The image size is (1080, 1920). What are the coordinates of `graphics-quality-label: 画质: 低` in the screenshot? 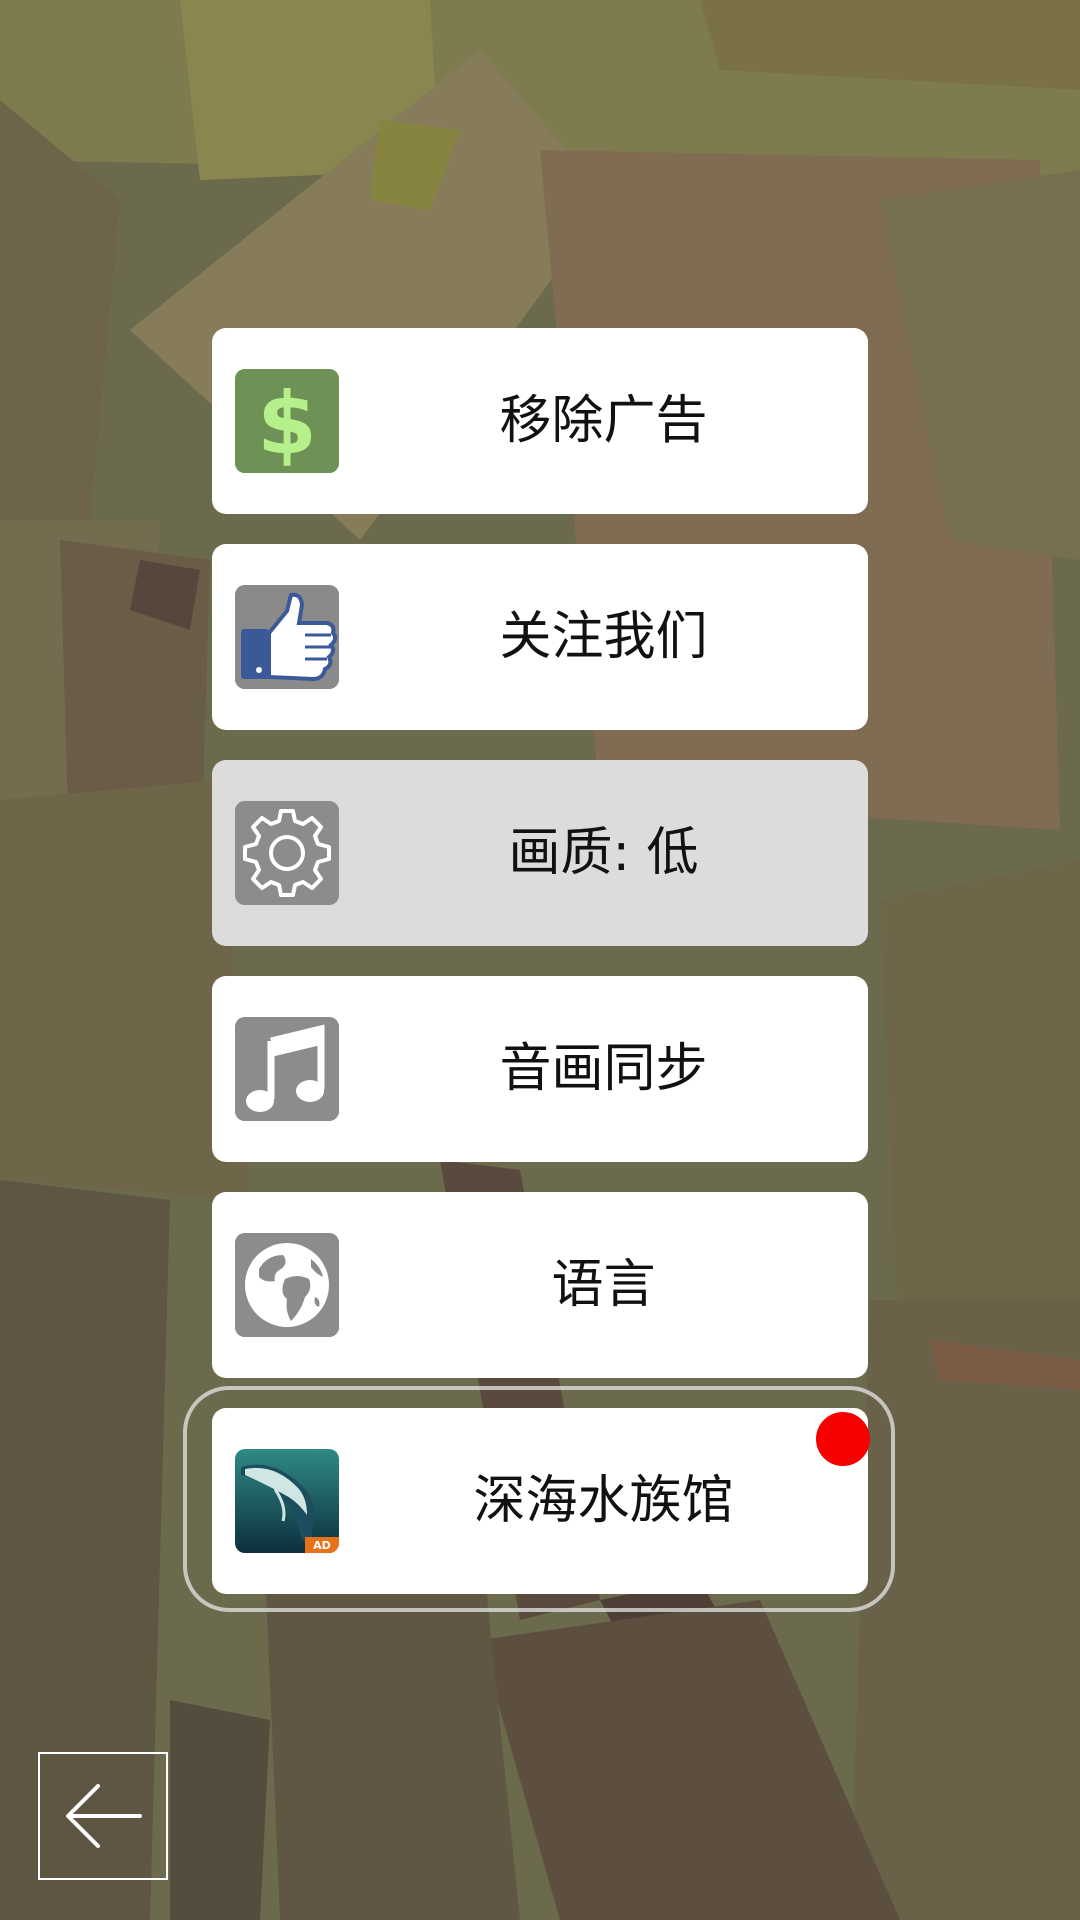 It's located at (603, 853).